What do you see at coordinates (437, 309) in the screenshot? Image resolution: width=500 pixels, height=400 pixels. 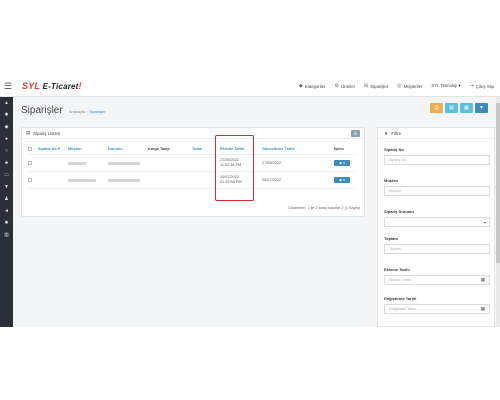 I see `modified-date-input: Değiştirme Tarihi ▦` at bounding box center [437, 309].